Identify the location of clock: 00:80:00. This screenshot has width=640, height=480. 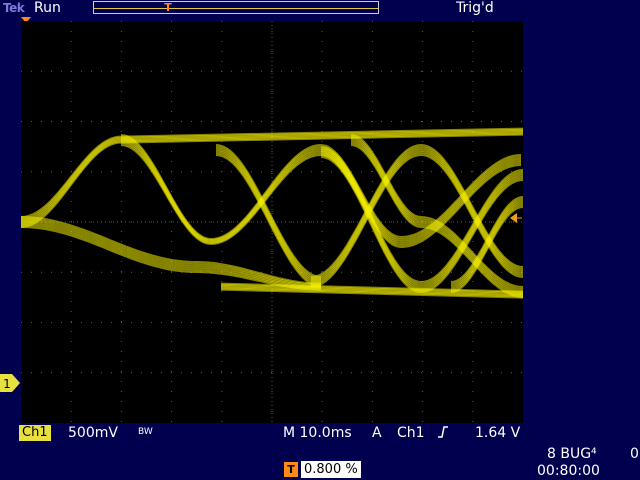
(568, 471).